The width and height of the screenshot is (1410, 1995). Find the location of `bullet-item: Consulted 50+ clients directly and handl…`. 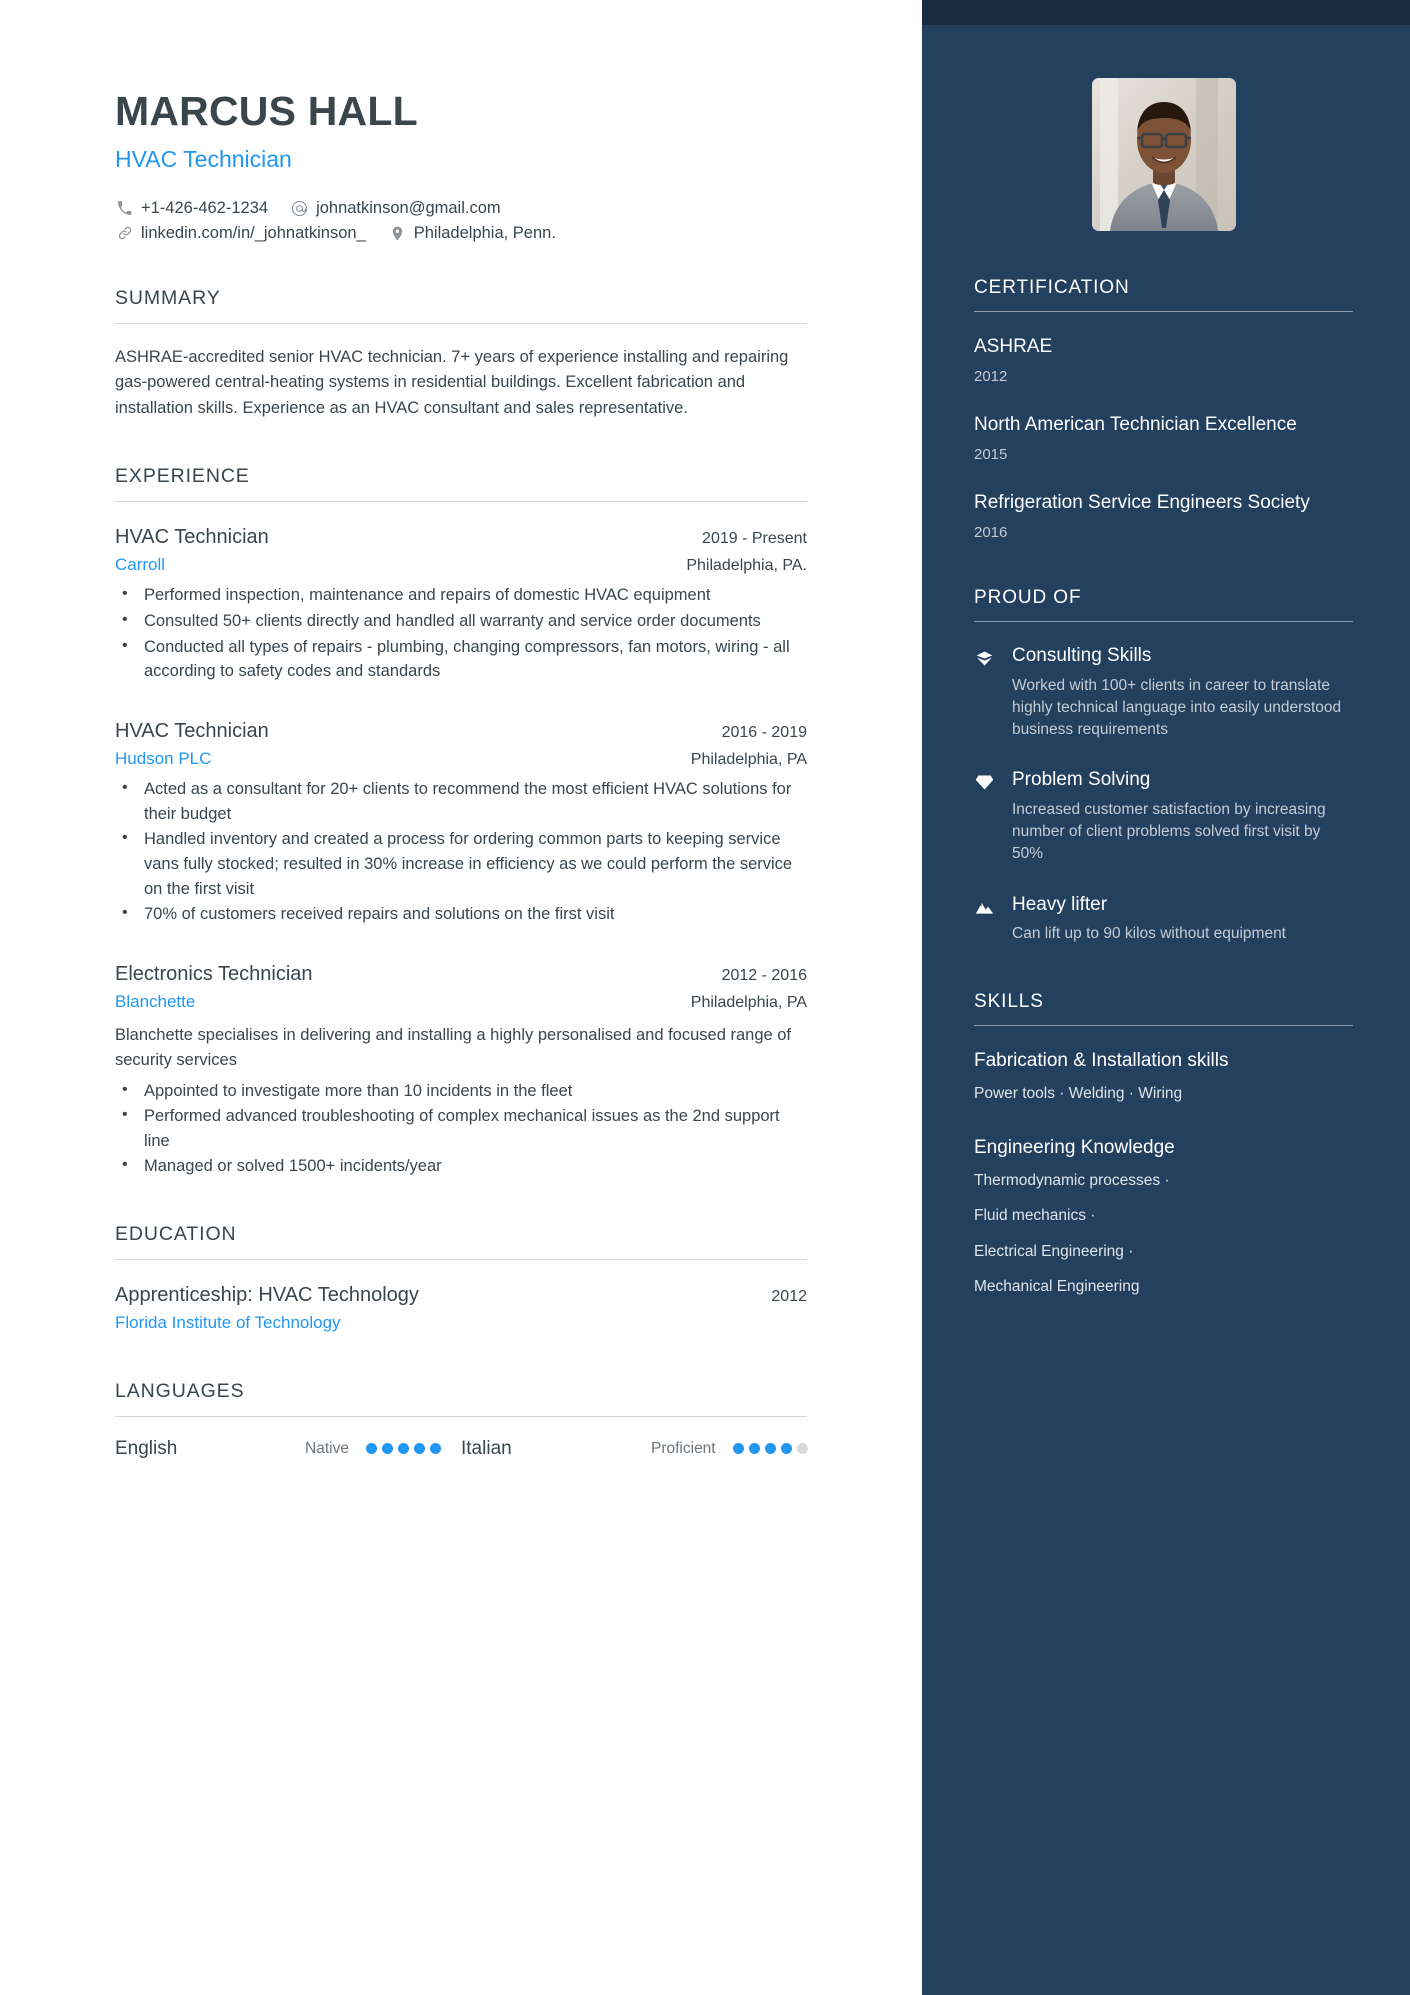

bullet-item: Consulted 50+ clients directly and handl… is located at coordinates (461, 621).